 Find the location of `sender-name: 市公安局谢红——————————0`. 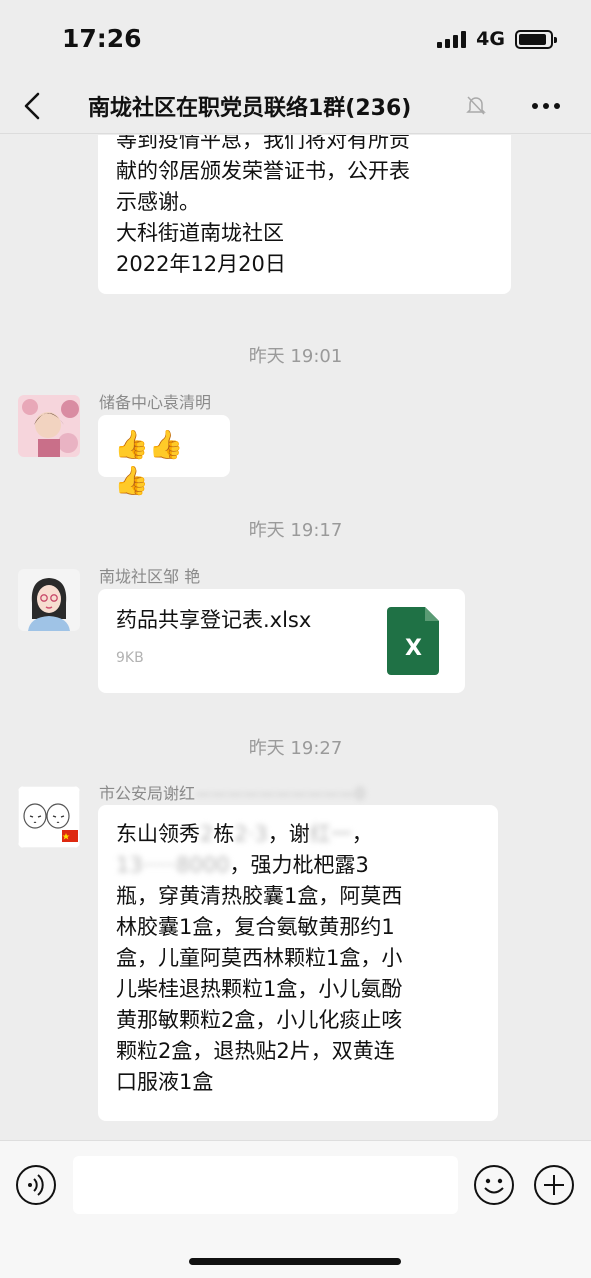

sender-name: 市公安局谢红——————————0 is located at coordinates (232, 793).